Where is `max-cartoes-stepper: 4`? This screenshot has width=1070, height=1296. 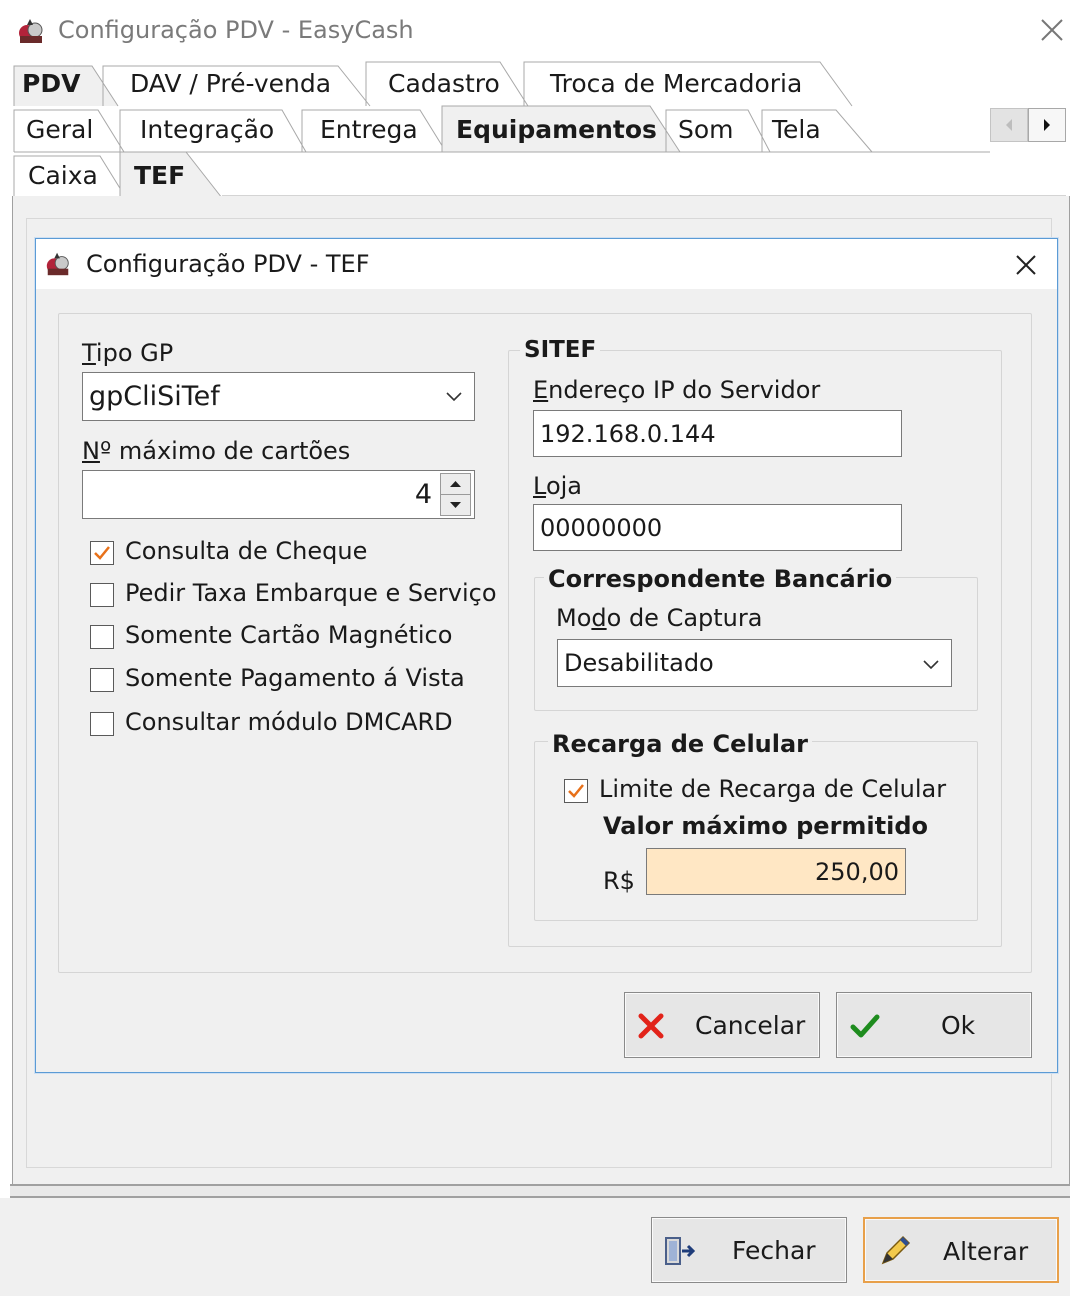
max-cartoes-stepper: 4 is located at coordinates (278, 494).